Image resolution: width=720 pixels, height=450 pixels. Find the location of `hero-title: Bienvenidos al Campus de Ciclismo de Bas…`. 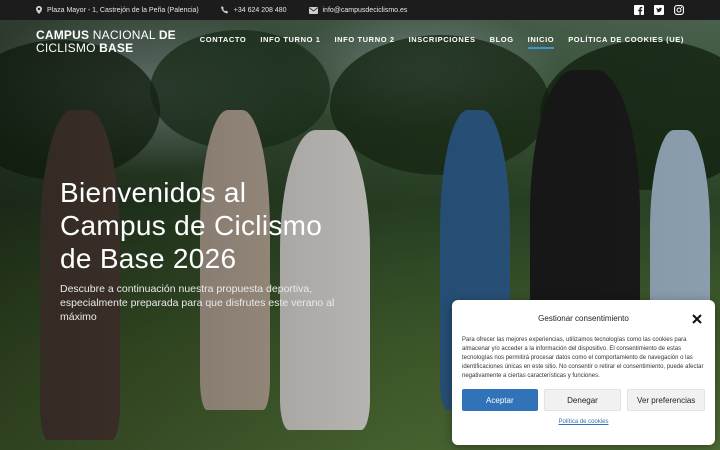

hero-title: Bienvenidos al Campus de Ciclismo de Bas… is located at coordinates (191, 225).